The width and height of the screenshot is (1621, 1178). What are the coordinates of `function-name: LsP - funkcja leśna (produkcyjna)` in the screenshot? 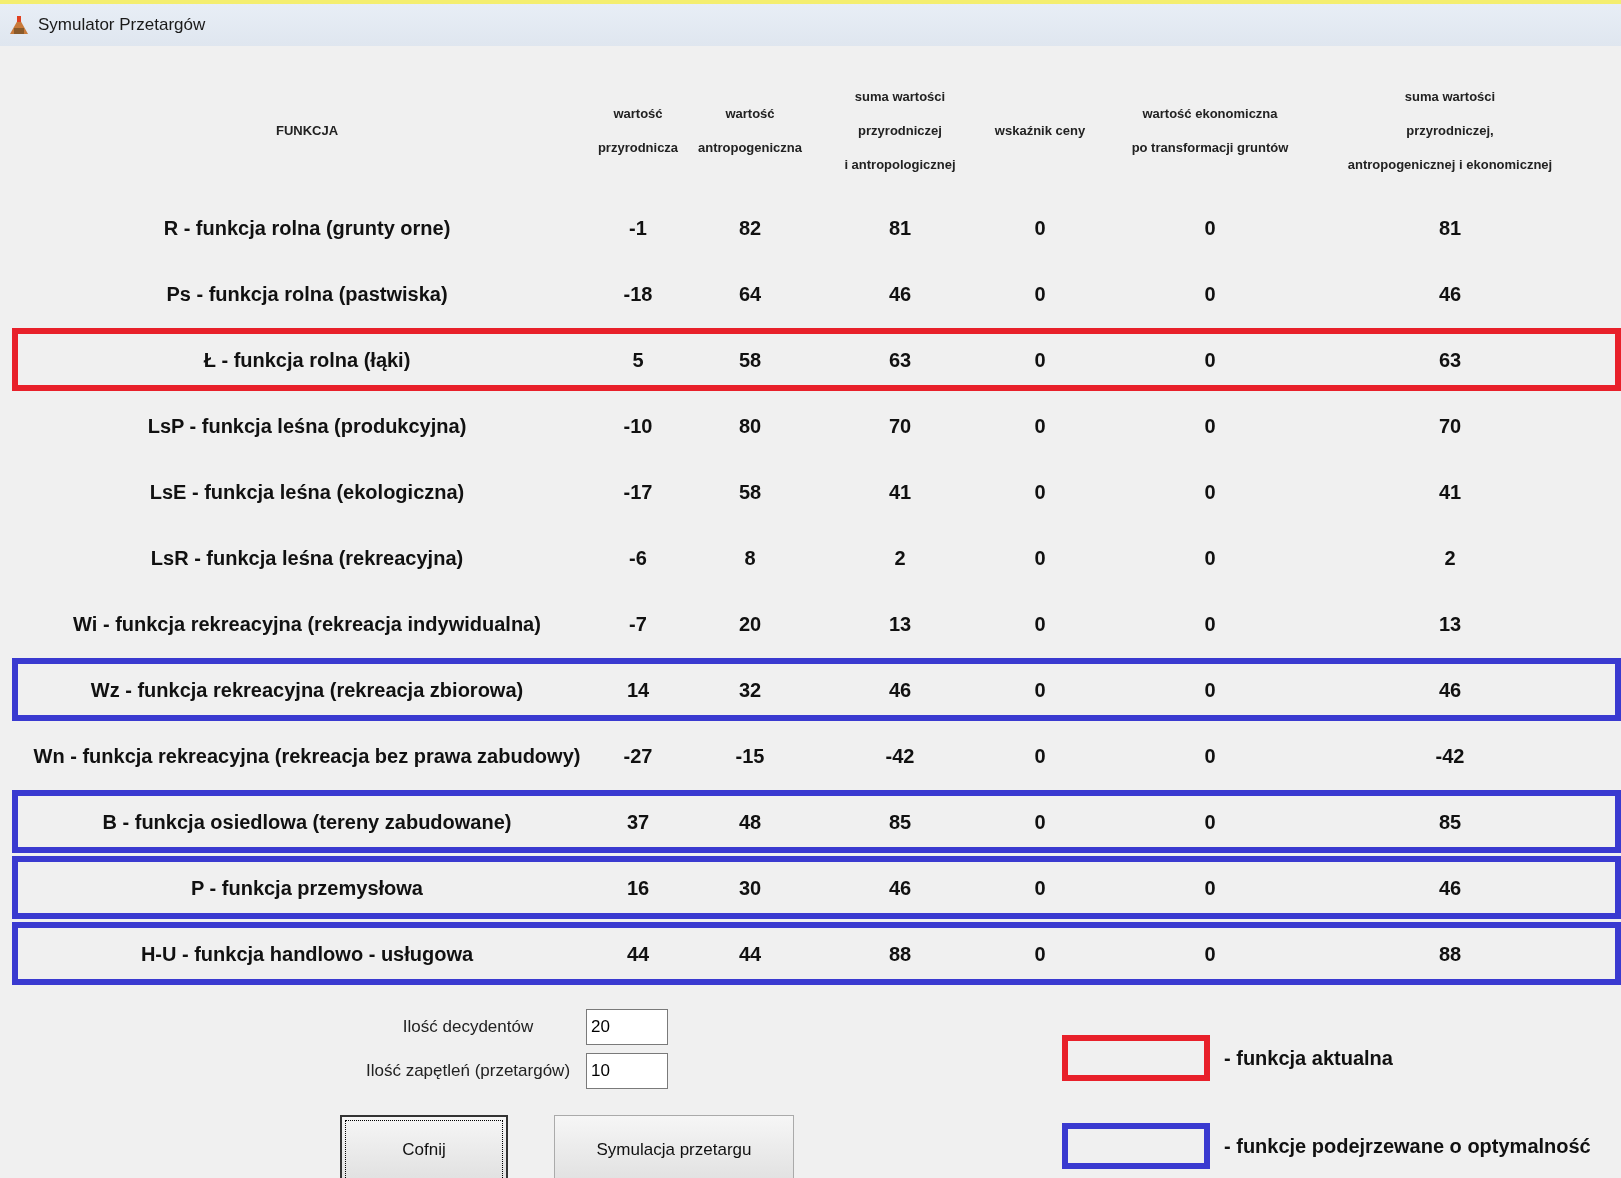 It's located at (307, 426).